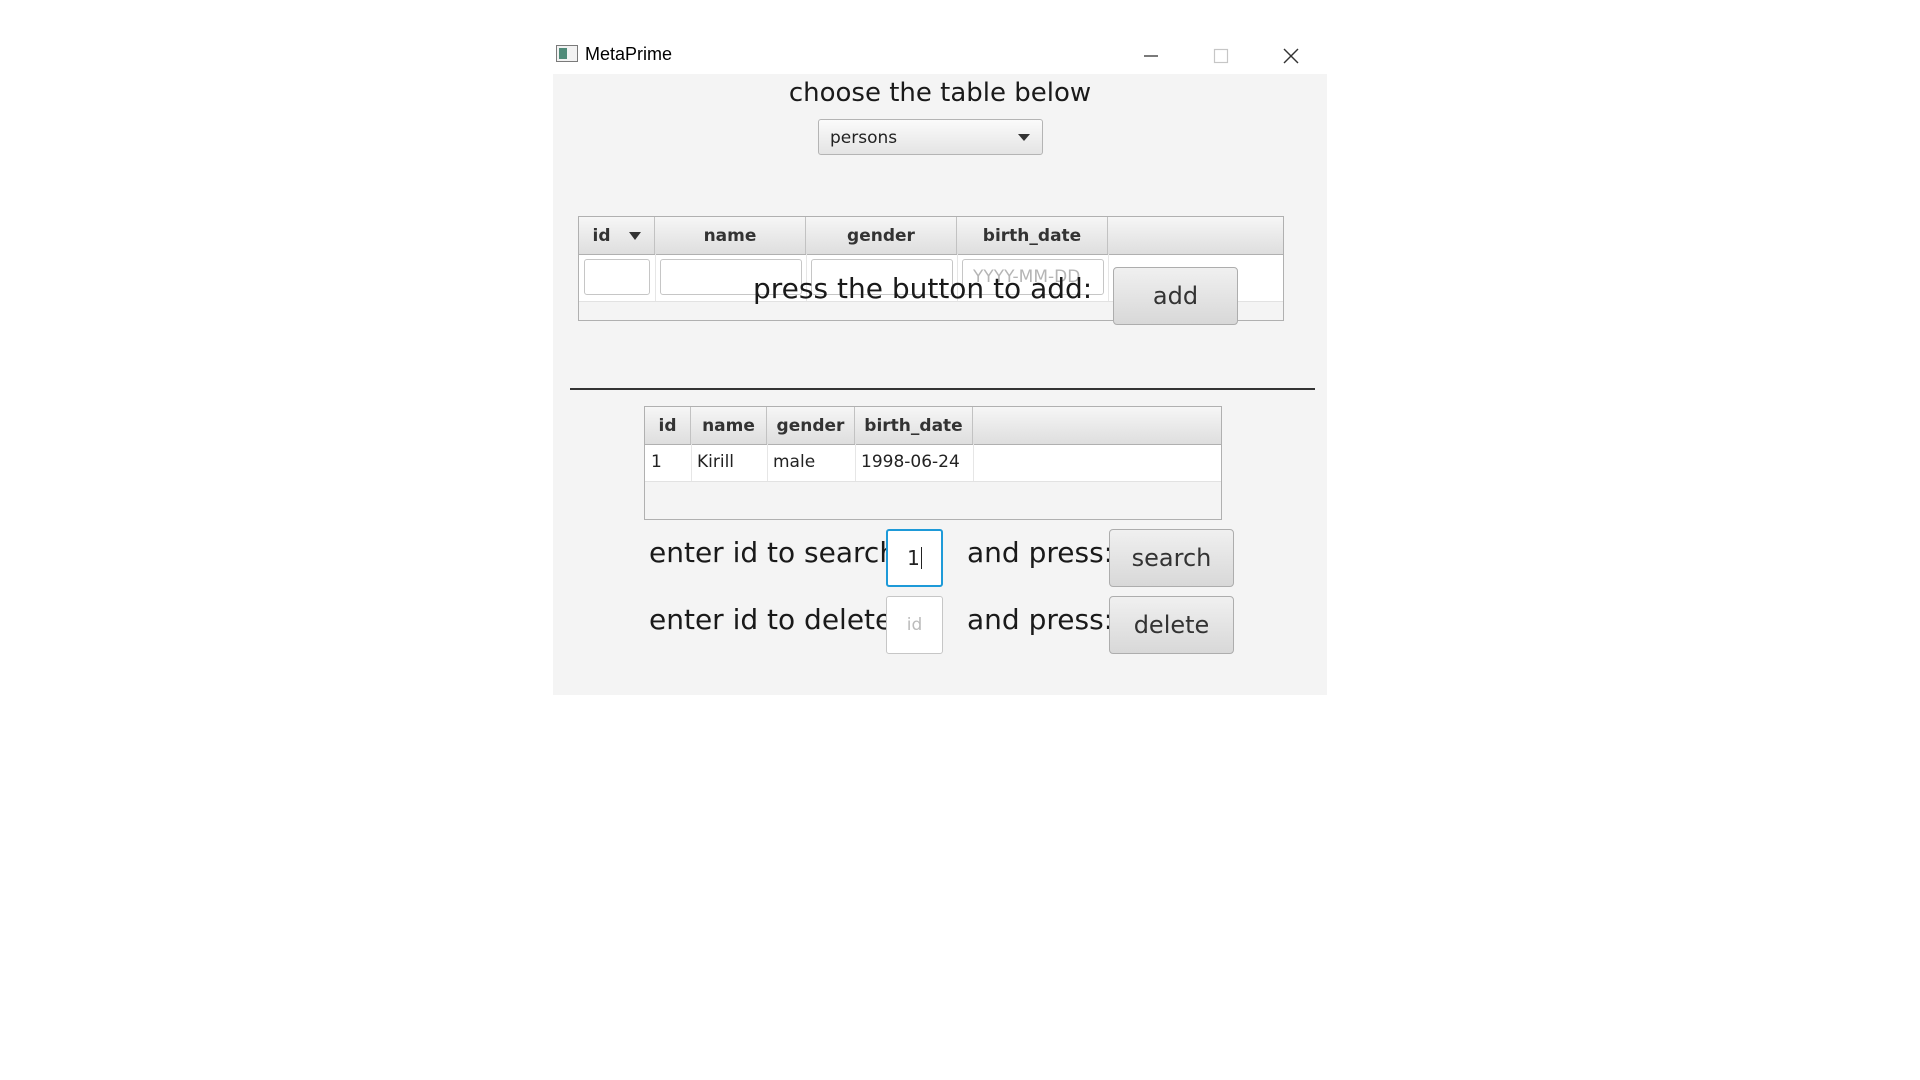 This screenshot has height=1080, width=1920. Describe the element at coordinates (629, 54) in the screenshot. I see `window-title: MetaPrime` at that location.